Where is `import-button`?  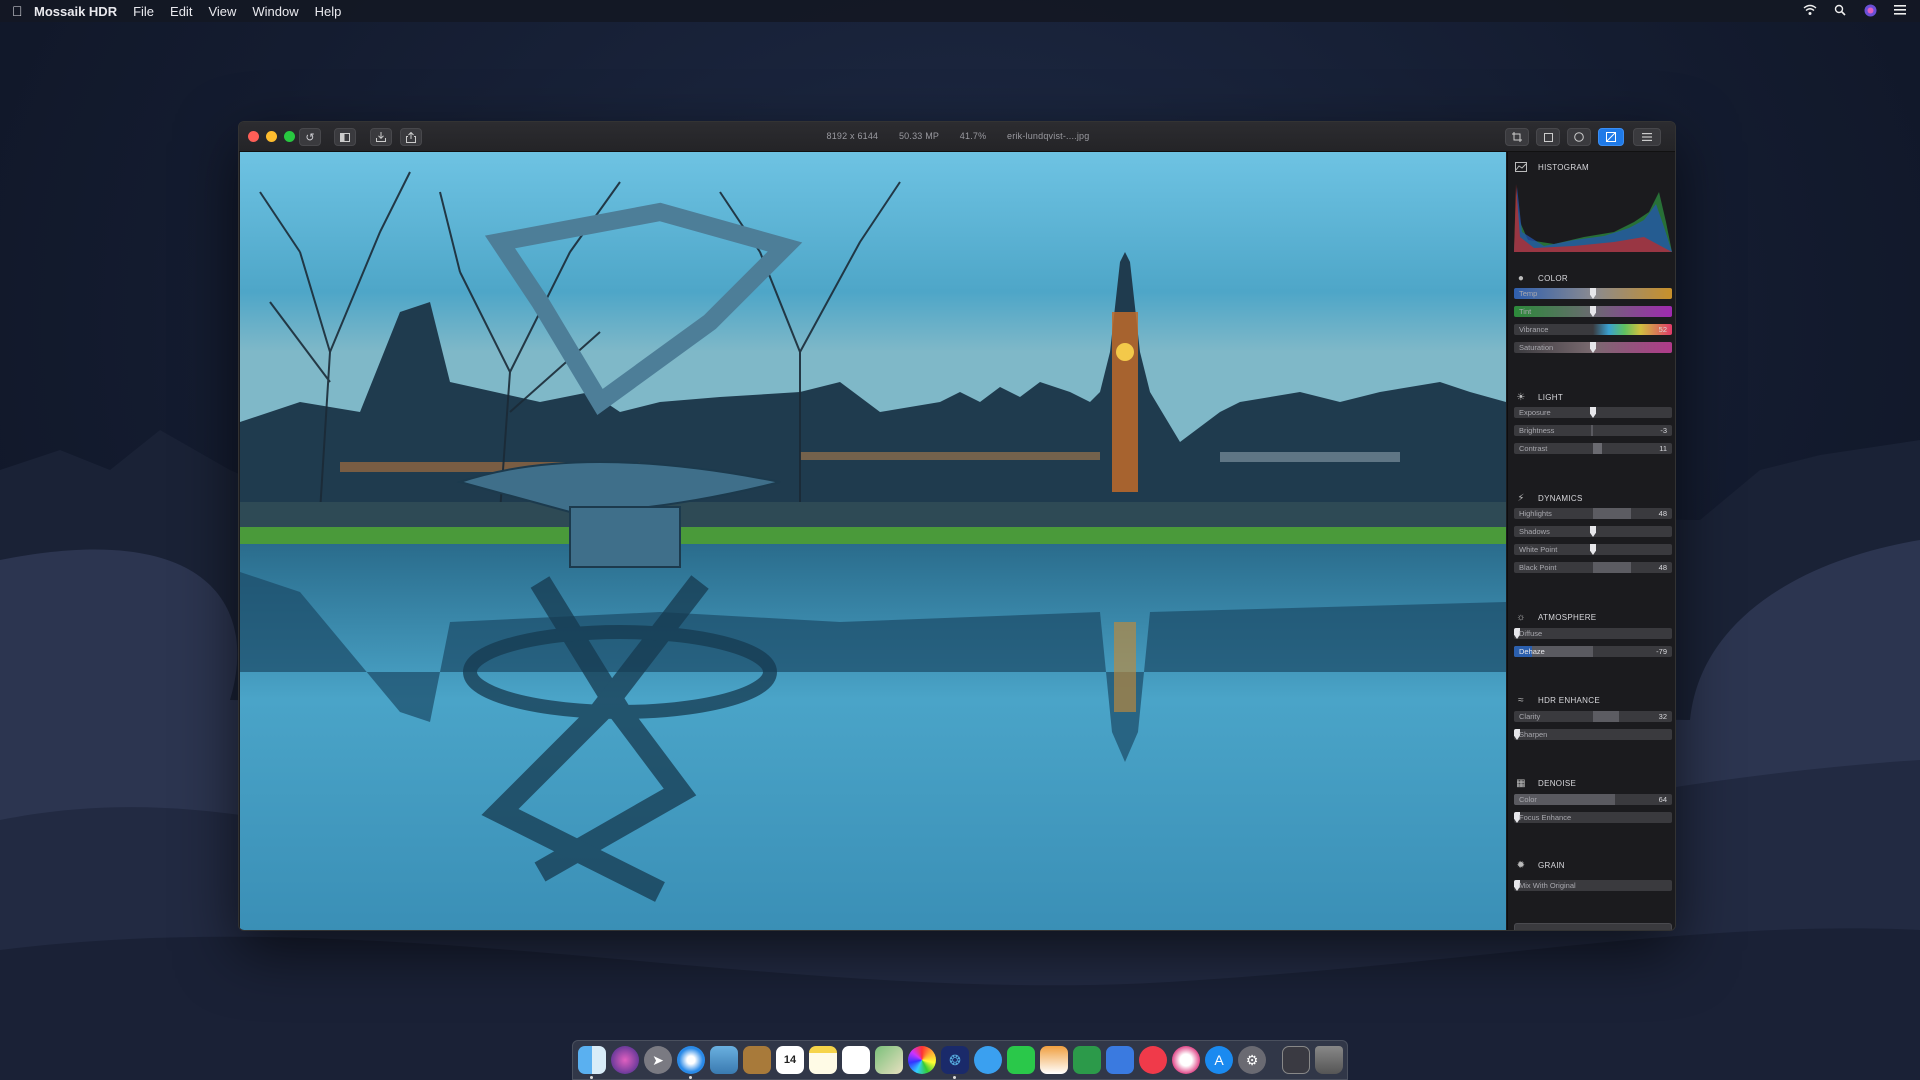 import-button is located at coordinates (381, 137).